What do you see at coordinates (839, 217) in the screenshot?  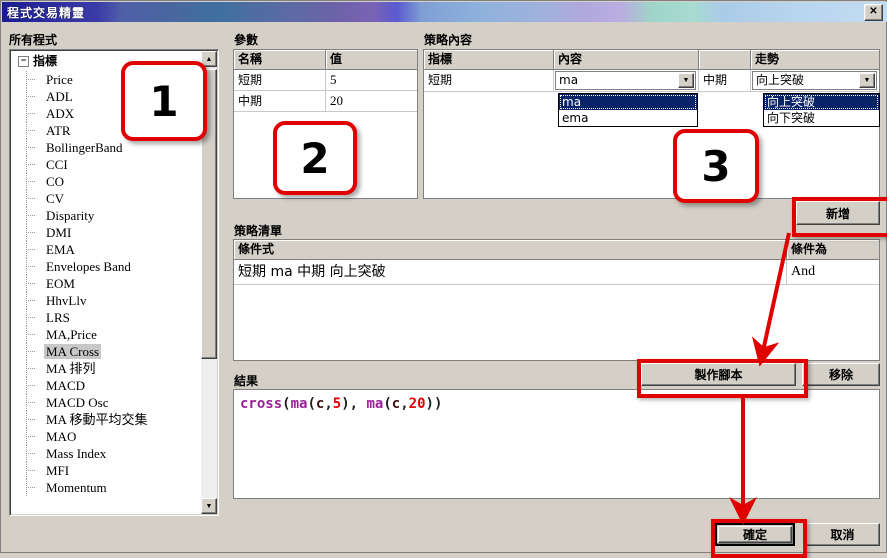 I see `annotation-highlight-add-button` at bounding box center [839, 217].